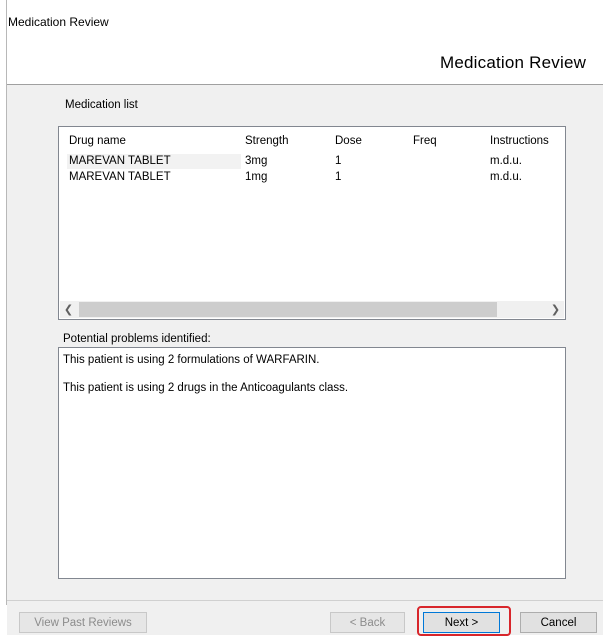  Describe the element at coordinates (266, 141) in the screenshot. I see `column-header-strength: Strength` at that location.